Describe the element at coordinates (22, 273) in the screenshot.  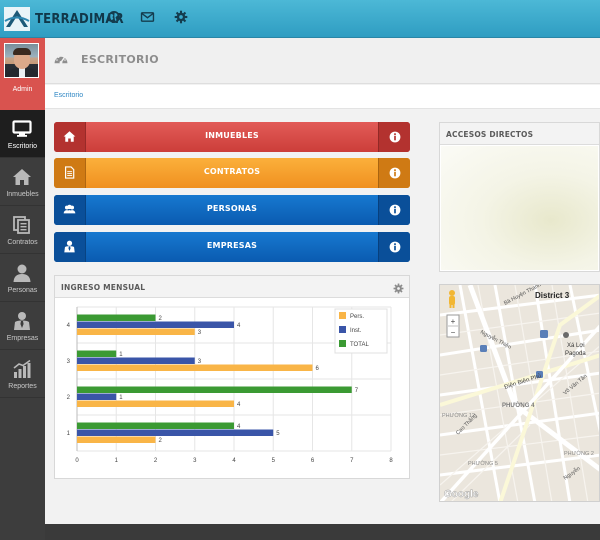
I see `user-icon` at that location.